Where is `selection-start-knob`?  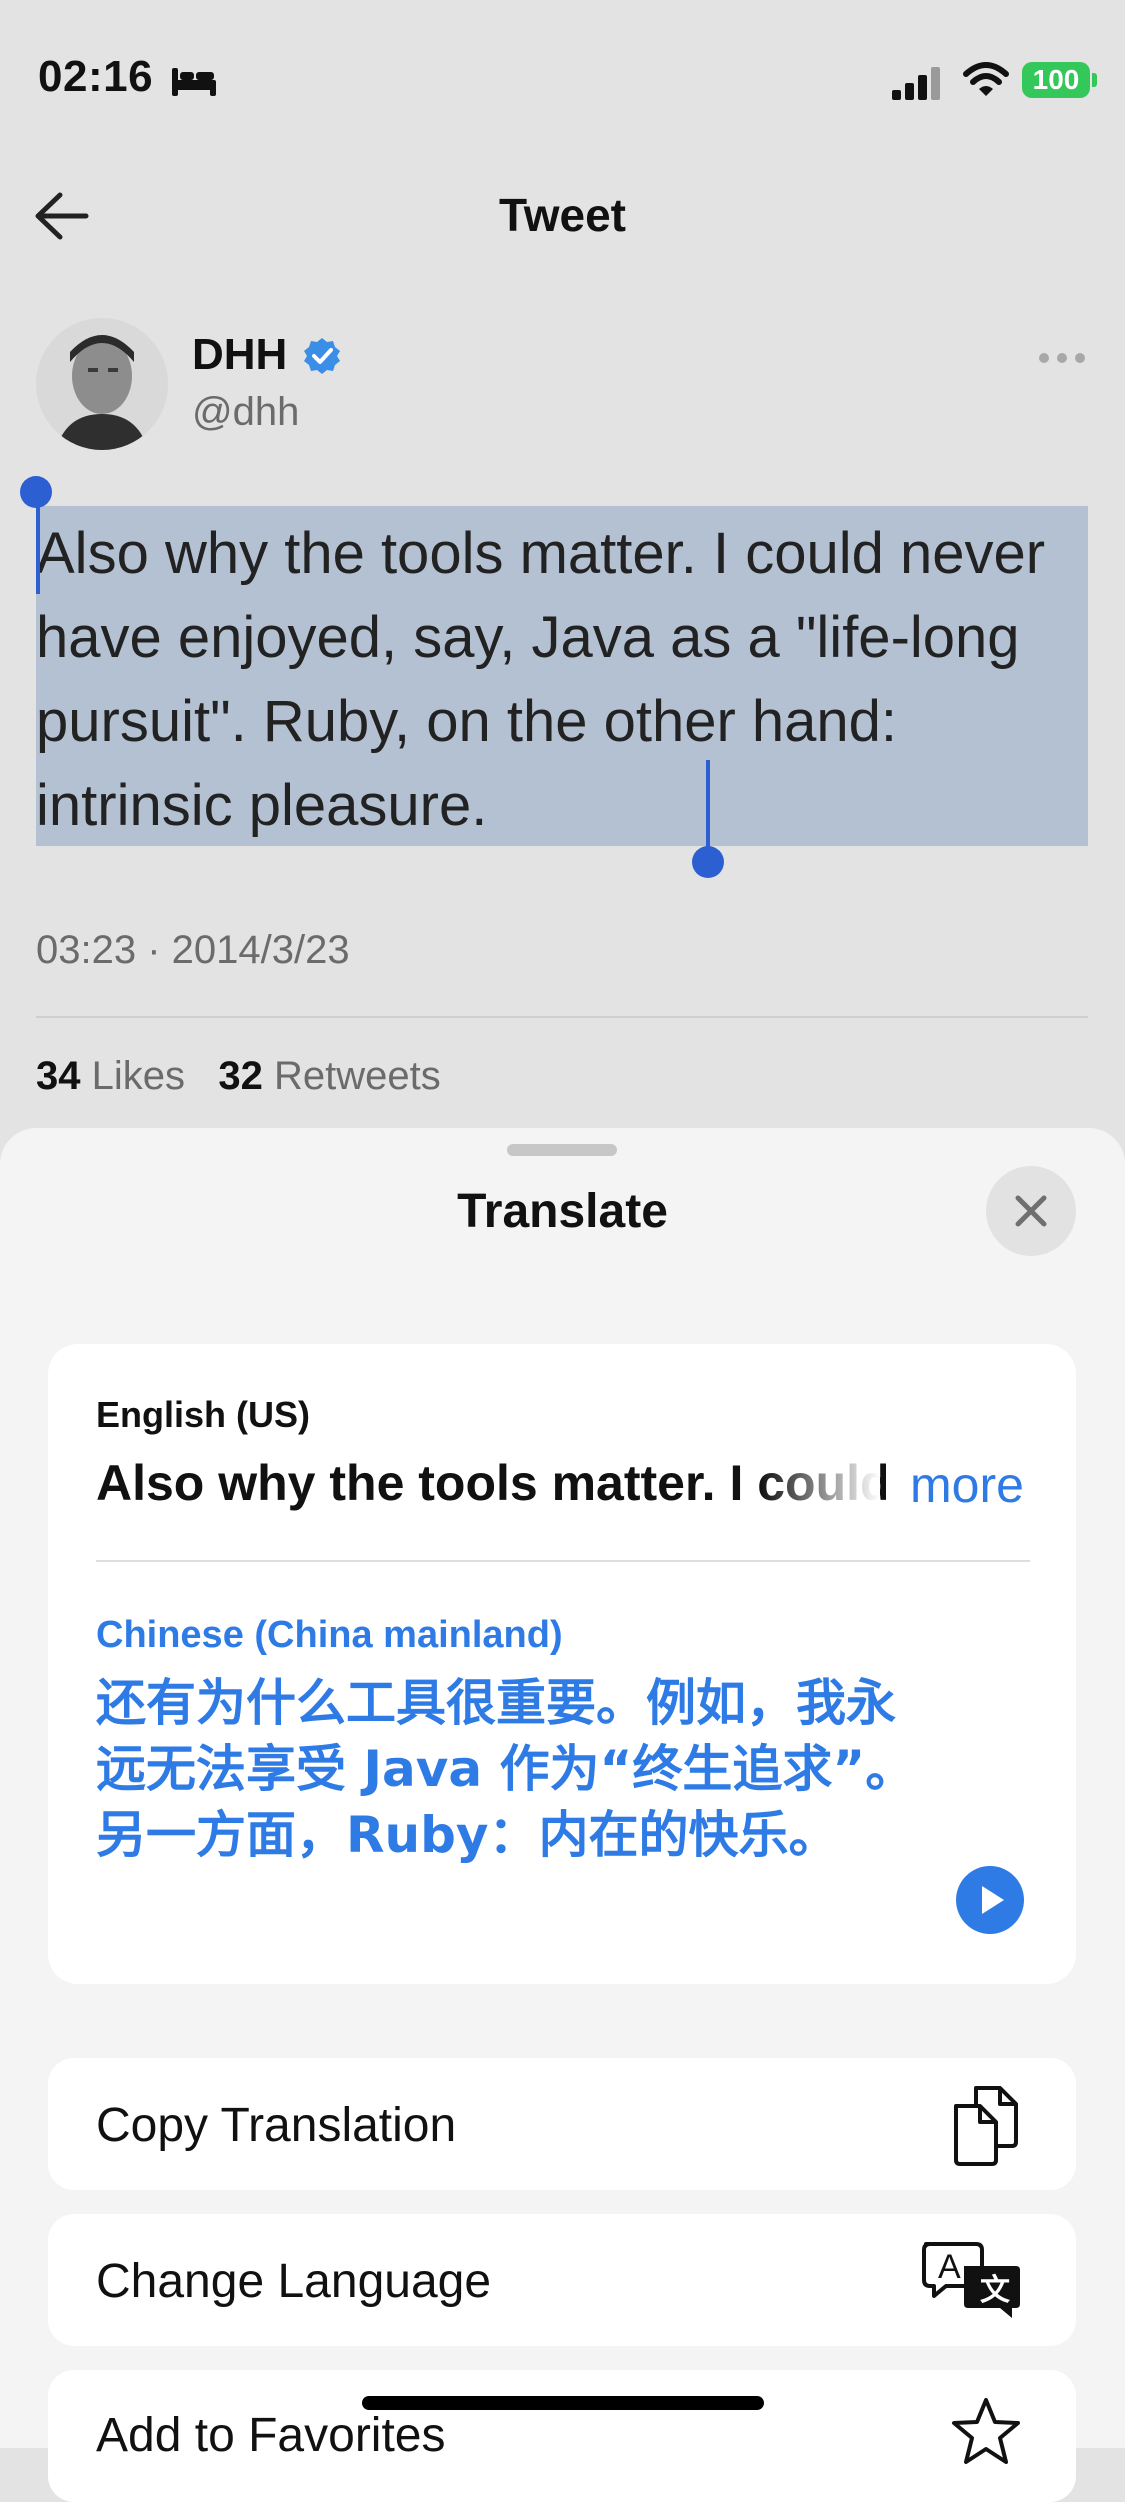
selection-start-knob is located at coordinates (36, 492).